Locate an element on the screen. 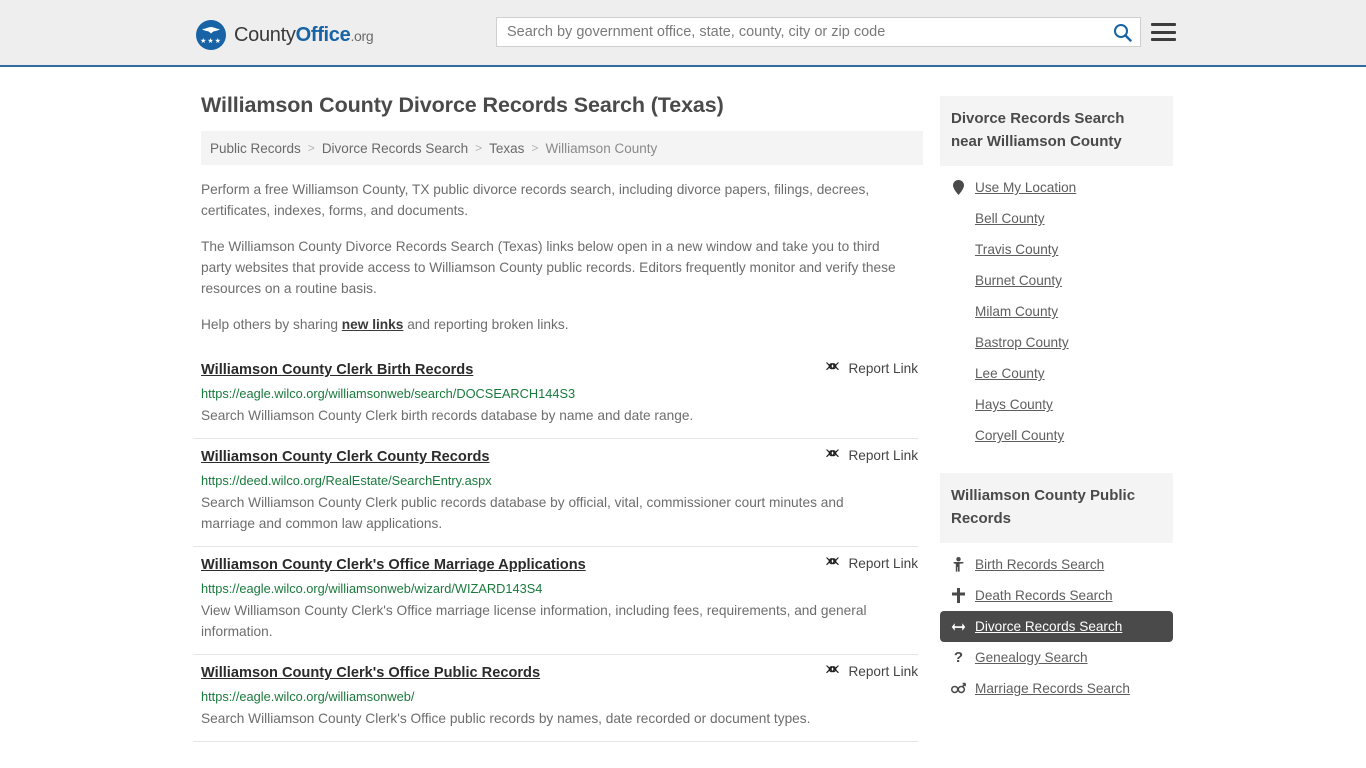 The height and width of the screenshot is (768, 1366). sidebar-item-travis-county: Travis County is located at coordinates (1056, 249).